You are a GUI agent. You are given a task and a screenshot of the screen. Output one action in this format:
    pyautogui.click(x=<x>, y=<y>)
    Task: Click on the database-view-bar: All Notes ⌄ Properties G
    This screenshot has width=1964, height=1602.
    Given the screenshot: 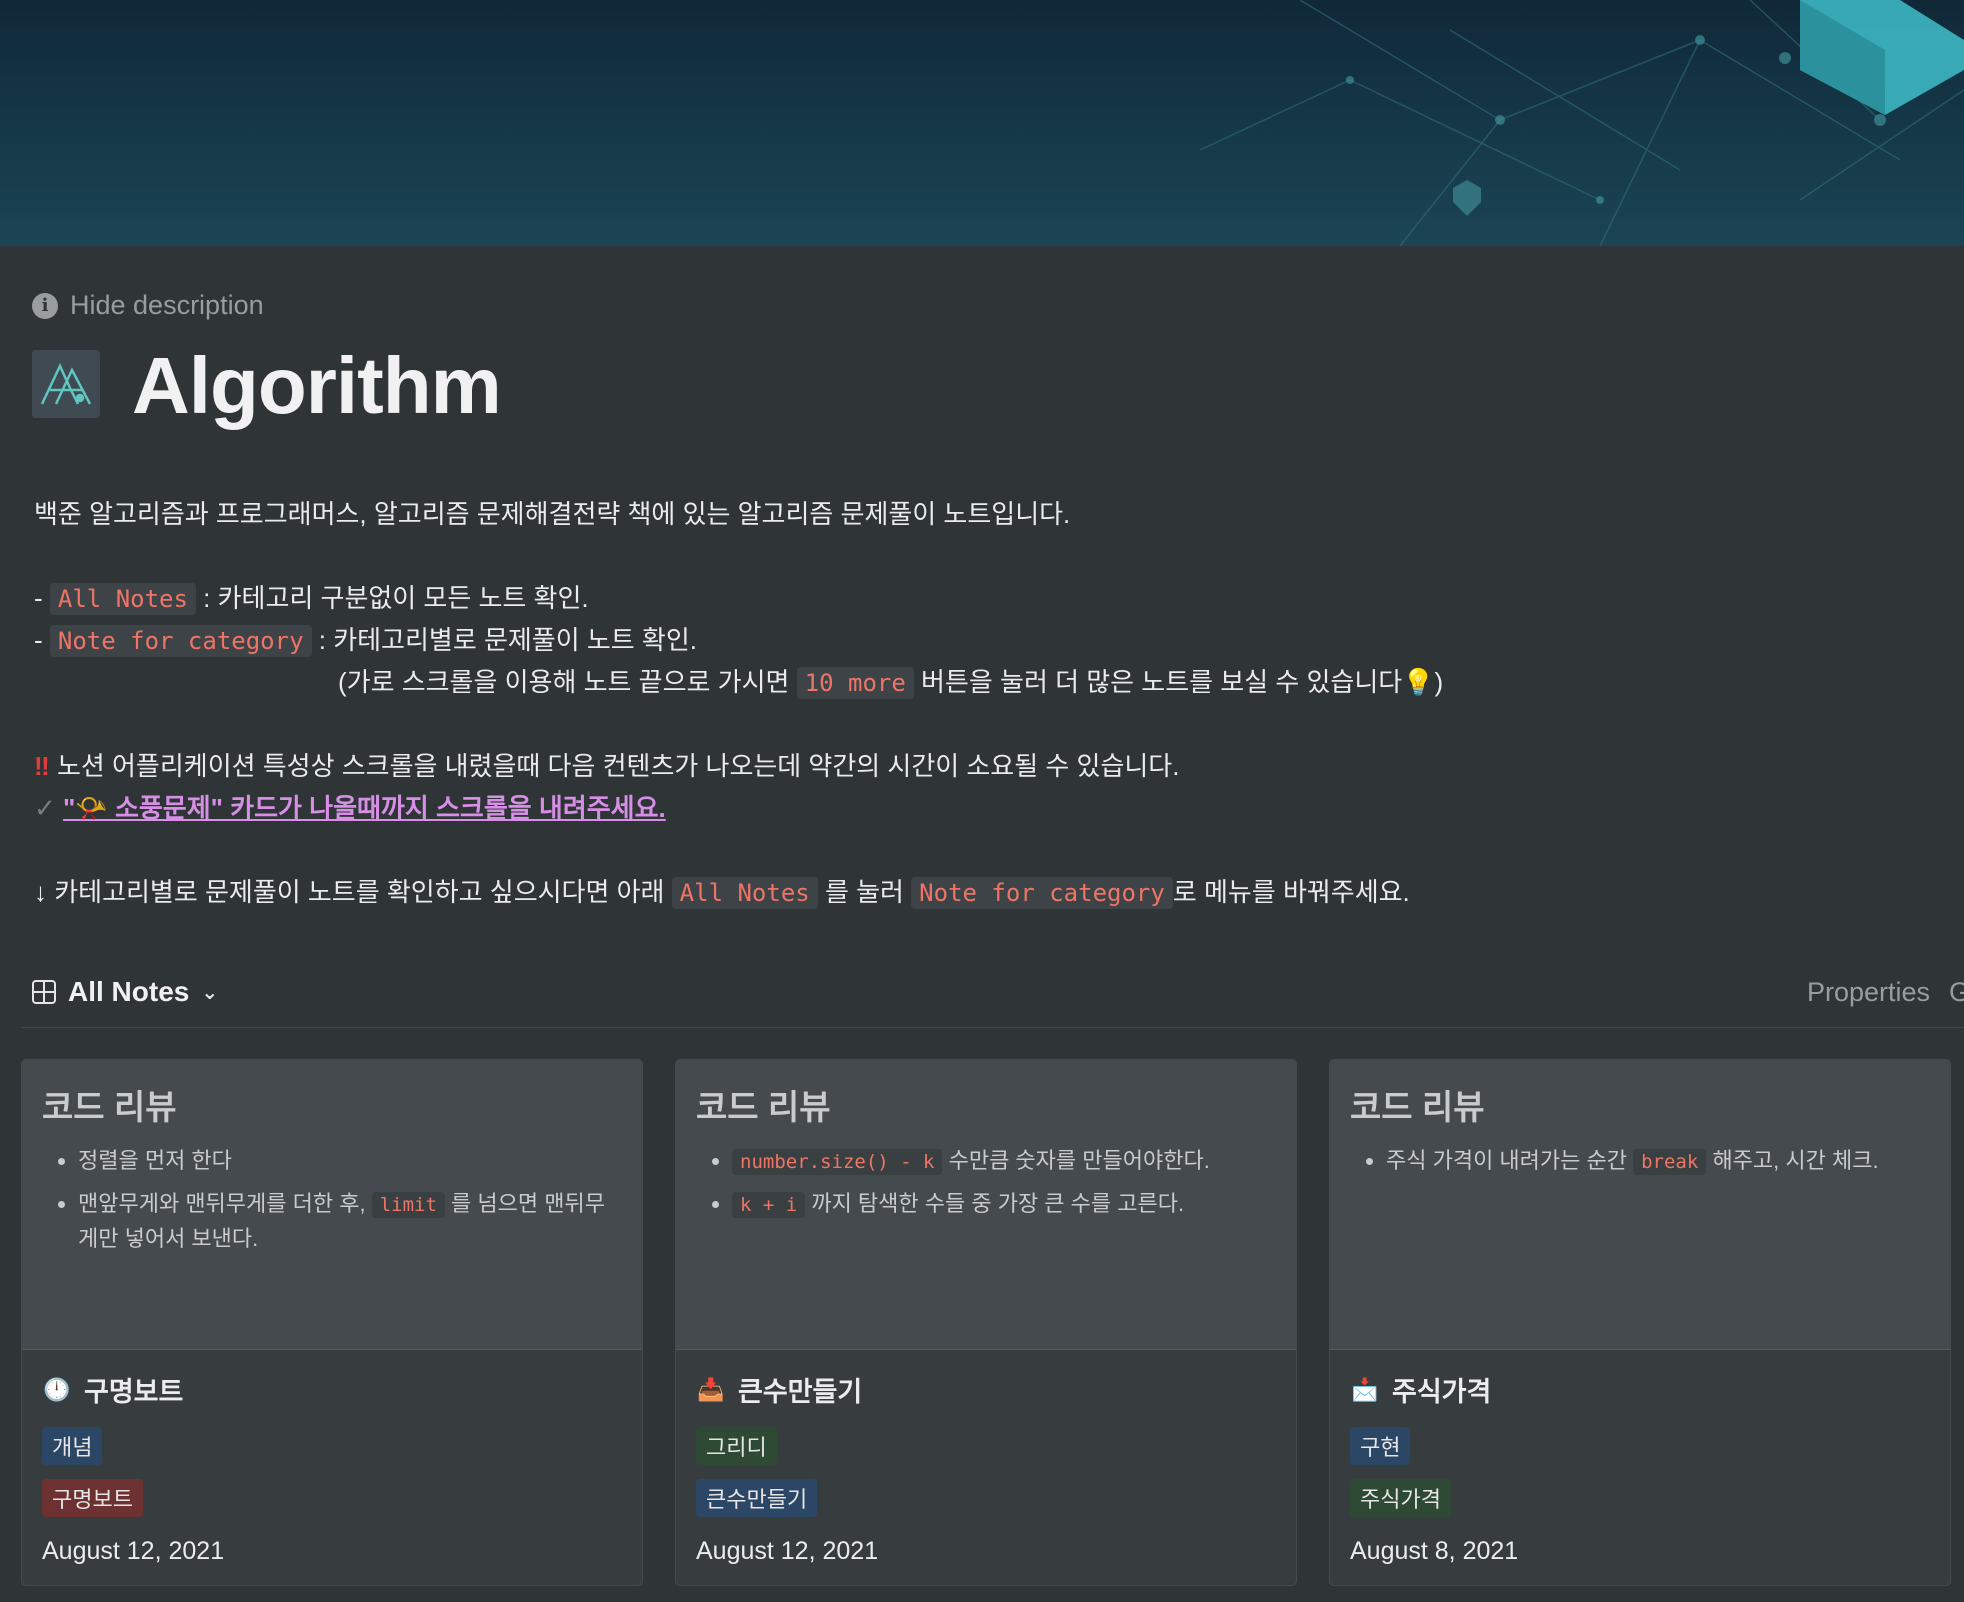 What is the action you would take?
    pyautogui.click(x=998, y=992)
    